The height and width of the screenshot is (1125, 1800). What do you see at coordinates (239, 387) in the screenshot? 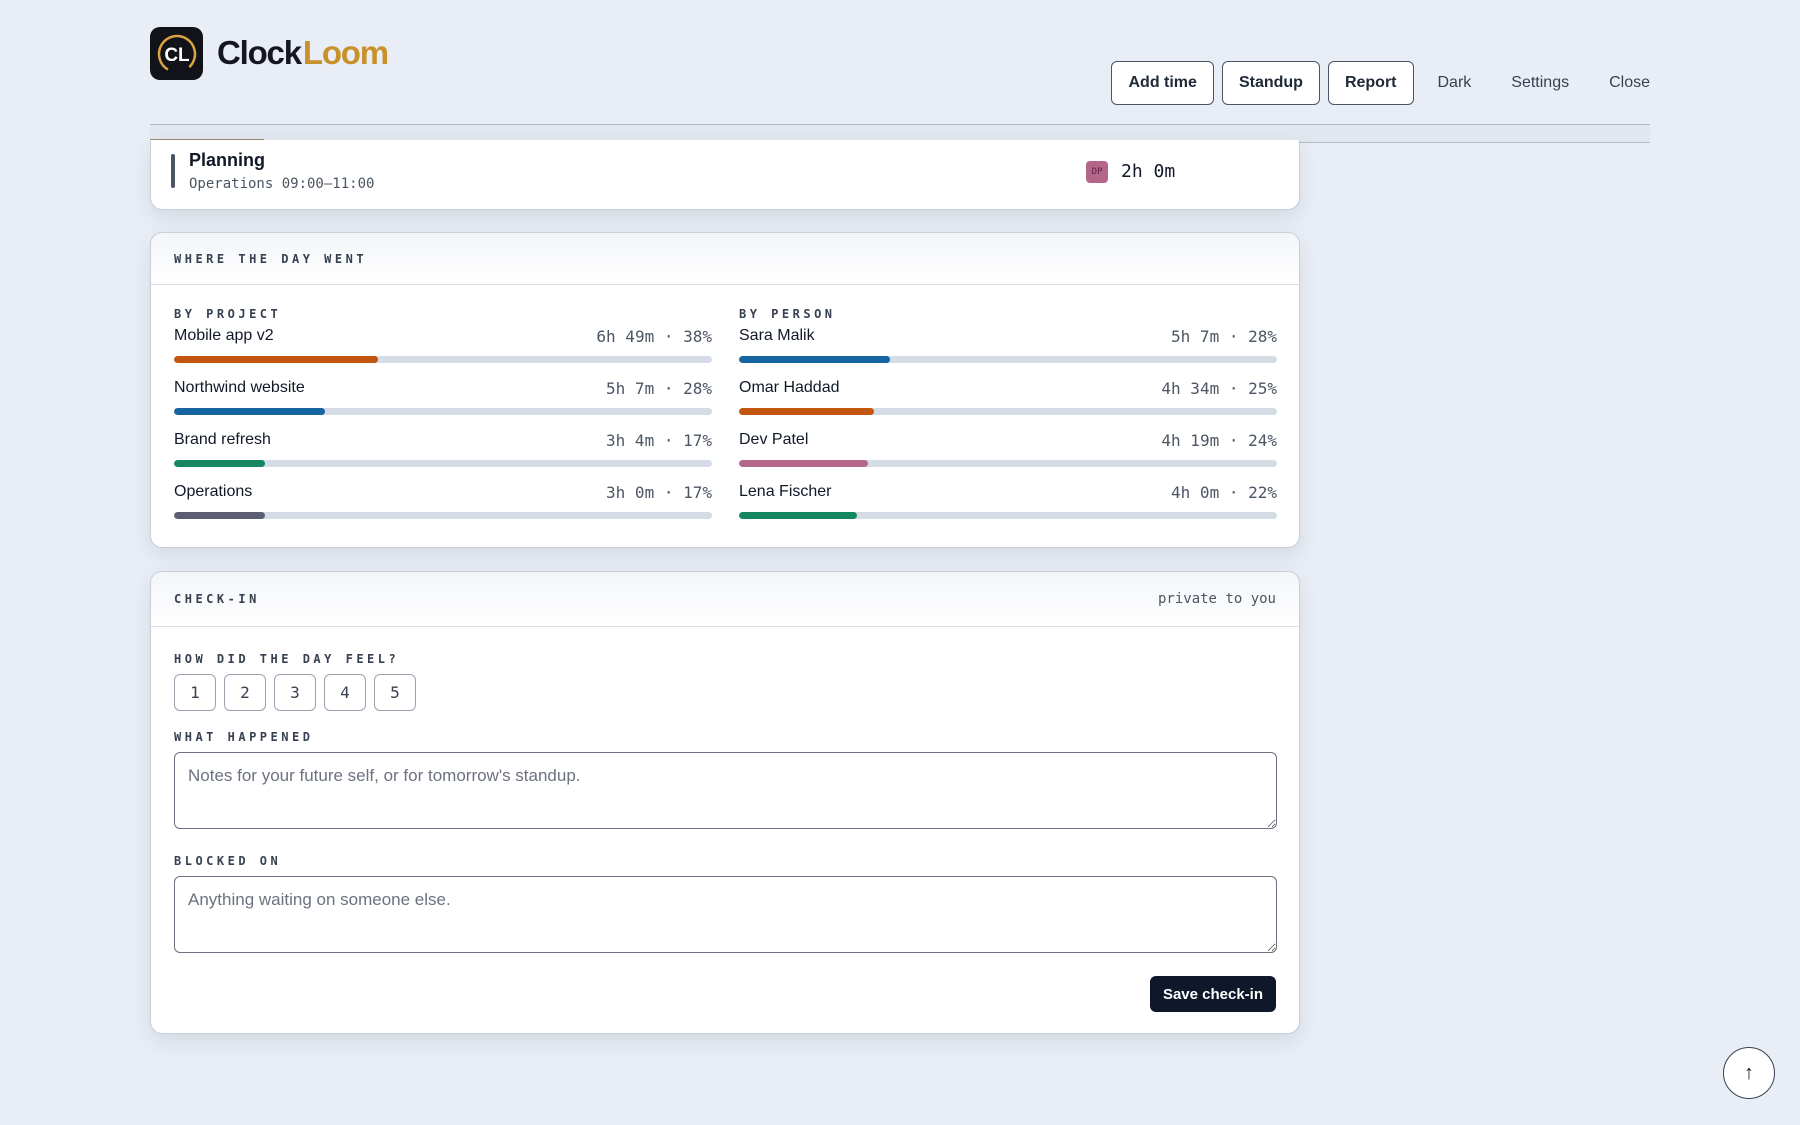
I see `breakdown-row-name: Northwind website` at bounding box center [239, 387].